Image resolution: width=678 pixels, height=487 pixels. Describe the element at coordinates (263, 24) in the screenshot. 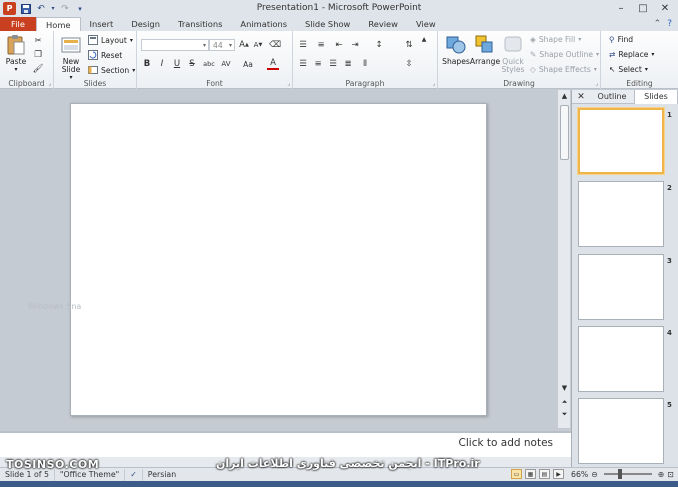

I see `tab-animations: Animations` at that location.